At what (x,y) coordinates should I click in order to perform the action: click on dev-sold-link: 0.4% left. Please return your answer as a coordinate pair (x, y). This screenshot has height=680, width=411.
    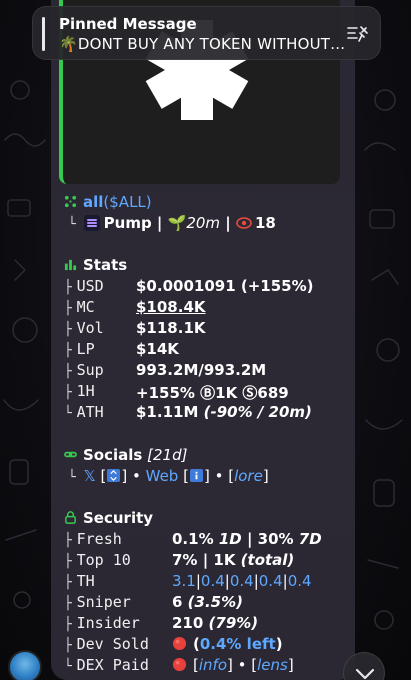
    Looking at the image, I should click on (238, 644).